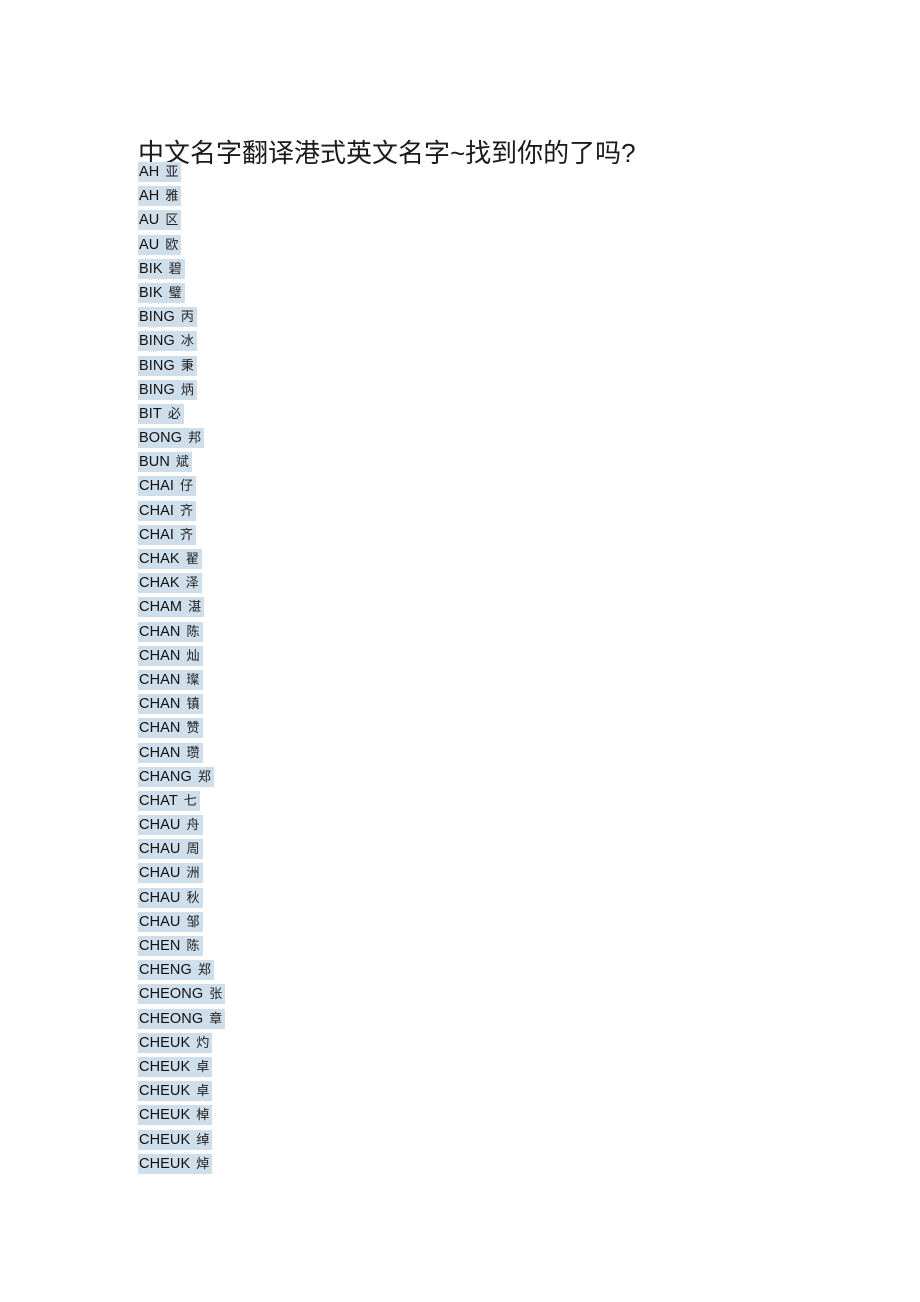 The image size is (920, 1302). Describe the element at coordinates (176, 970) in the screenshot. I see `name-entry-highlight: CHENG 郑` at that location.